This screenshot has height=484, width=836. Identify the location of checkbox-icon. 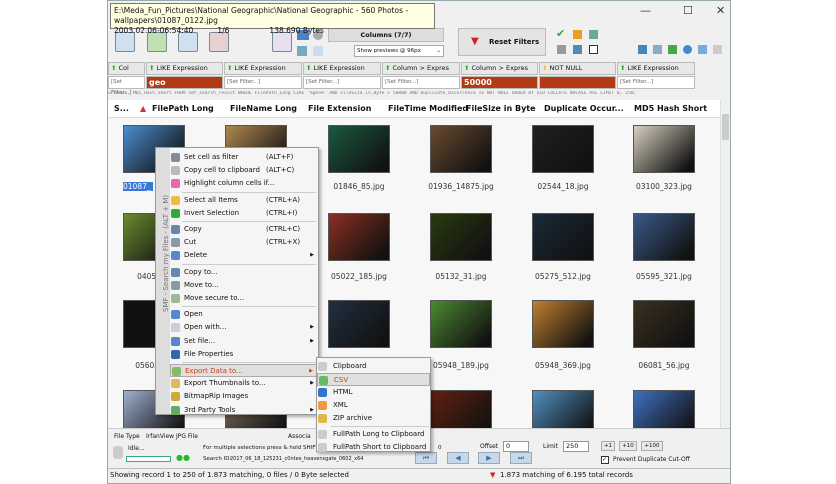
(593, 49).